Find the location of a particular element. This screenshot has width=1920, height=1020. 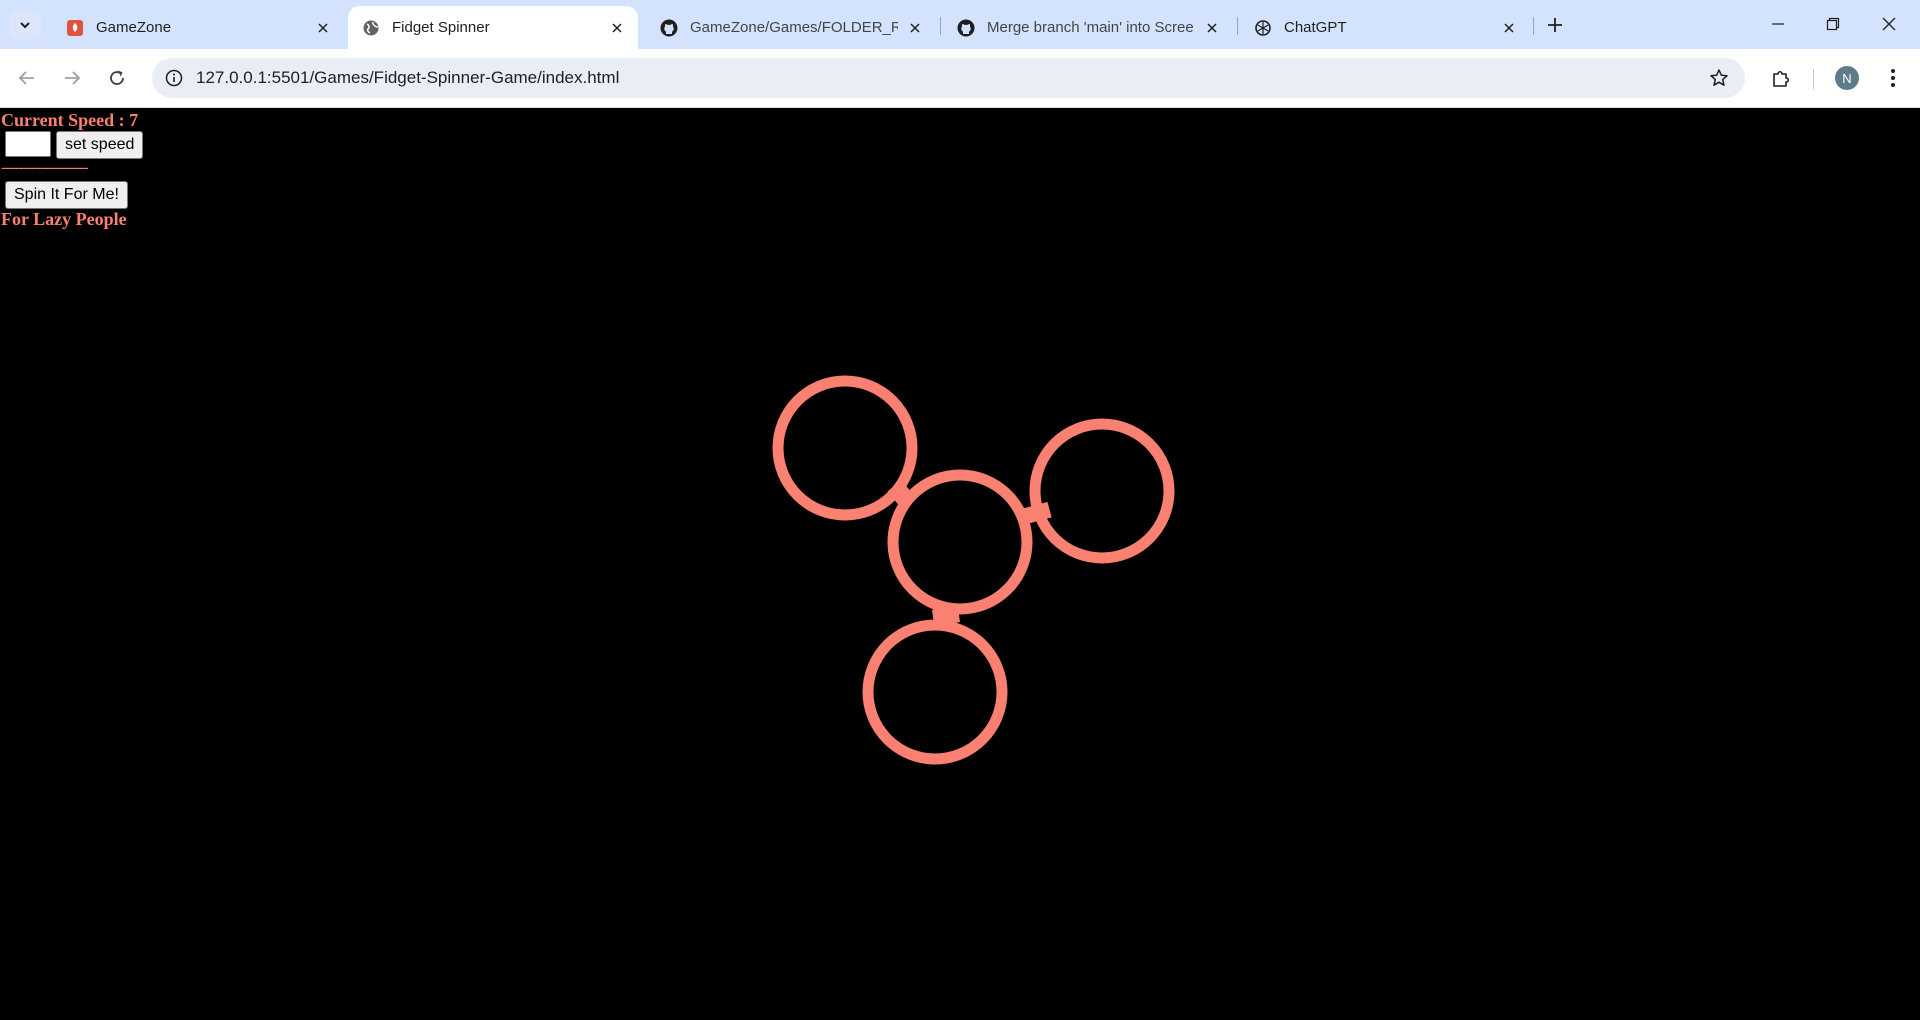

kebab-menu-icon is located at coordinates (1893, 78).